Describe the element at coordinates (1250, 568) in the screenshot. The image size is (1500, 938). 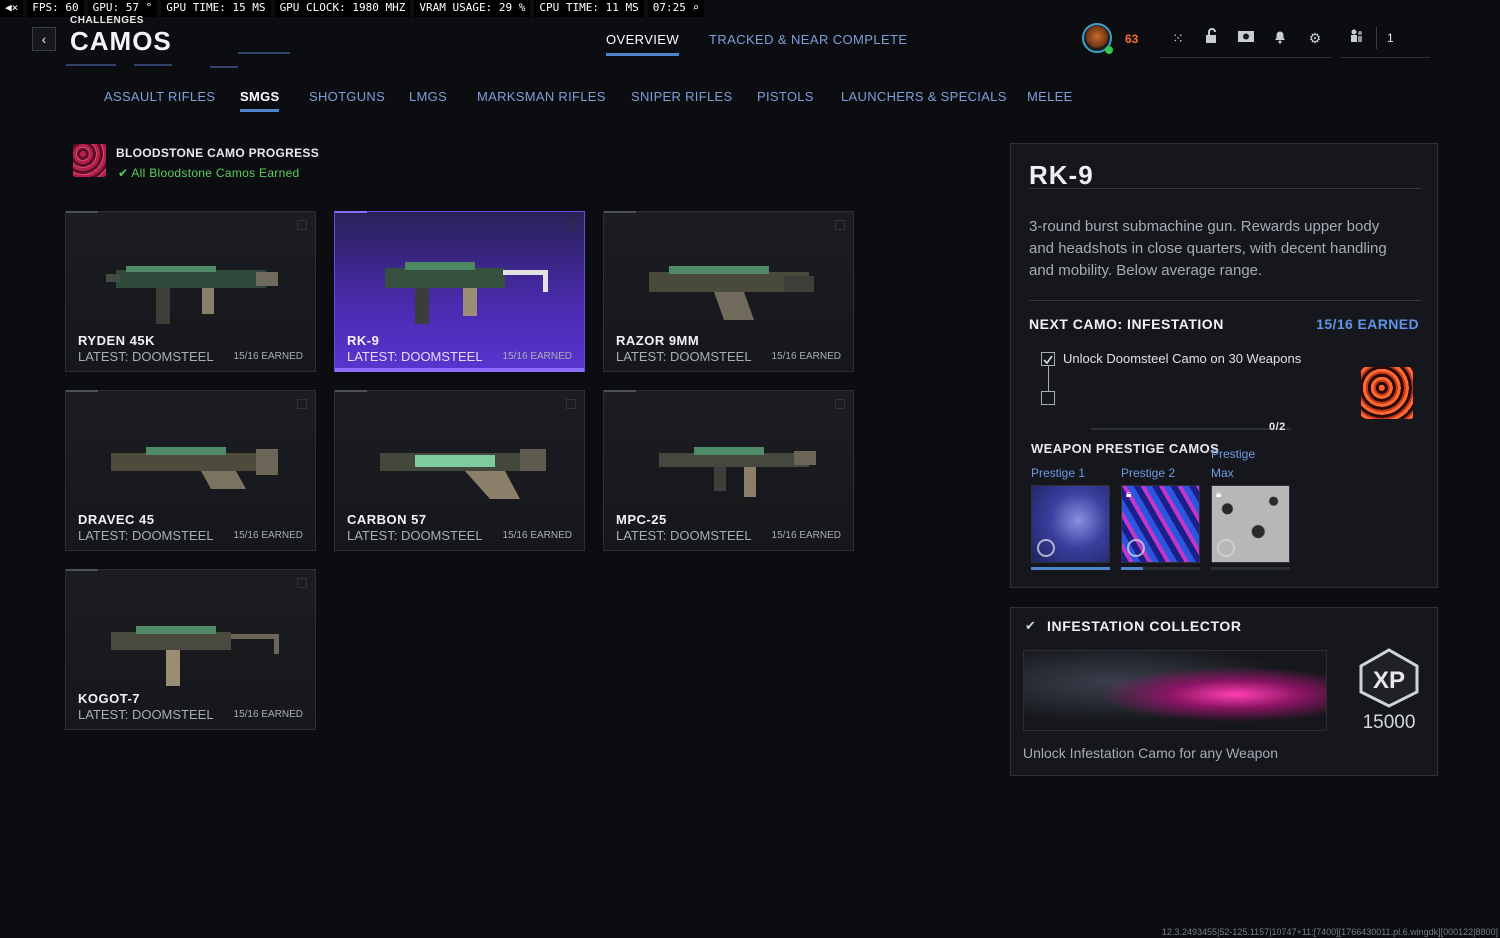
I see `prestige-max-progress` at that location.